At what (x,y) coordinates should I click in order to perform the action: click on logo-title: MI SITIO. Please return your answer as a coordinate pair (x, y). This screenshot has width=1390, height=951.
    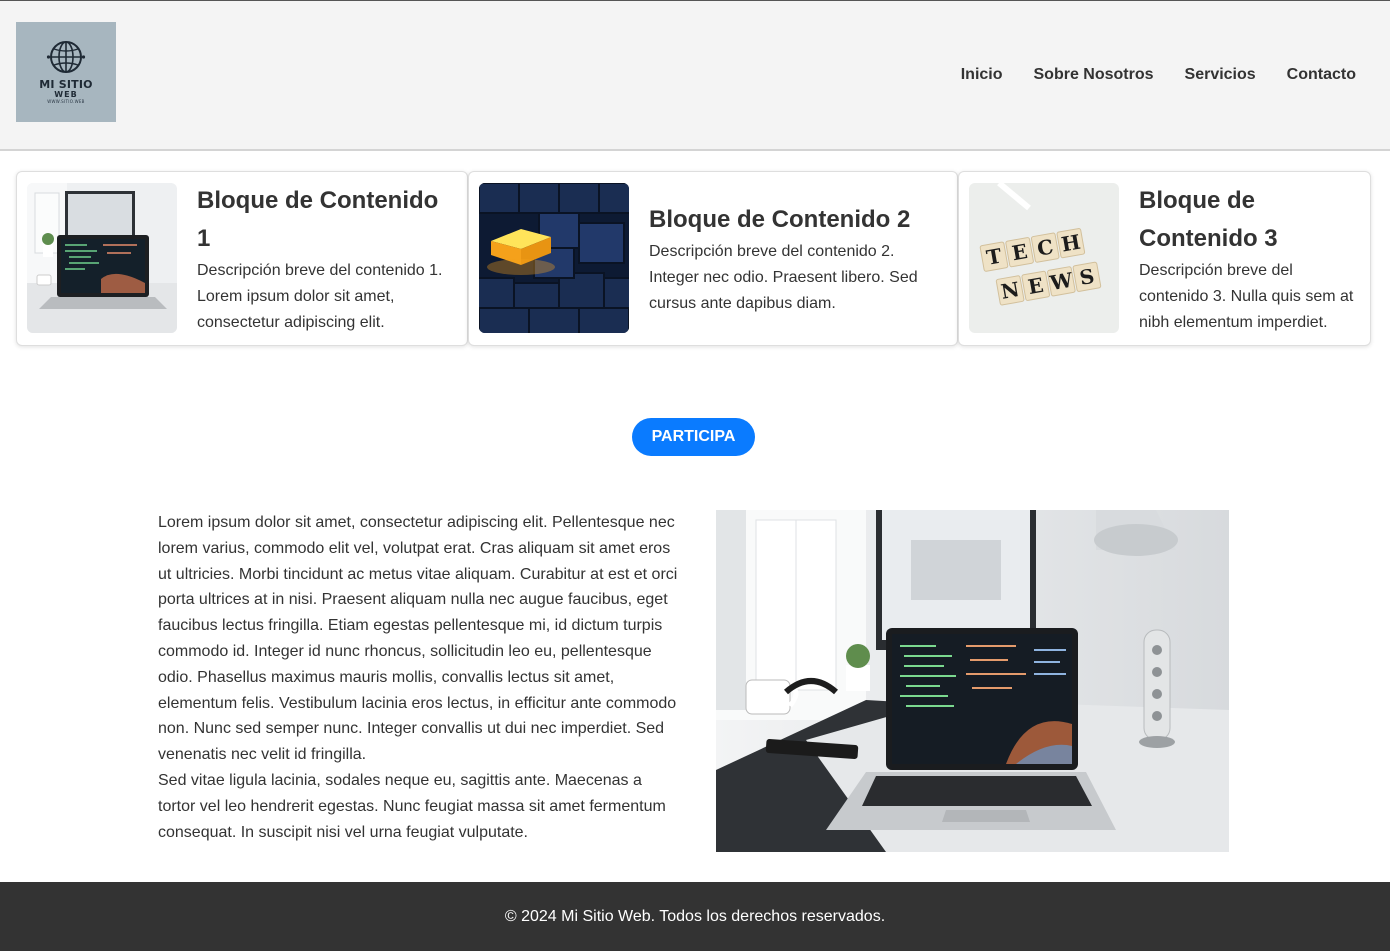
    Looking at the image, I should click on (66, 84).